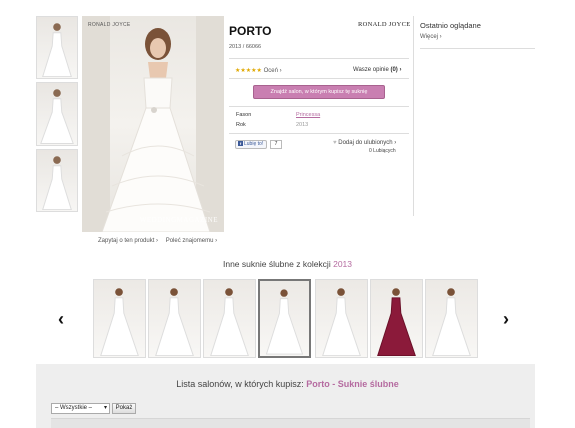 The width and height of the screenshot is (575, 428). Describe the element at coordinates (384, 24) in the screenshot. I see `brand-logo: RONALD JOYCE` at that location.